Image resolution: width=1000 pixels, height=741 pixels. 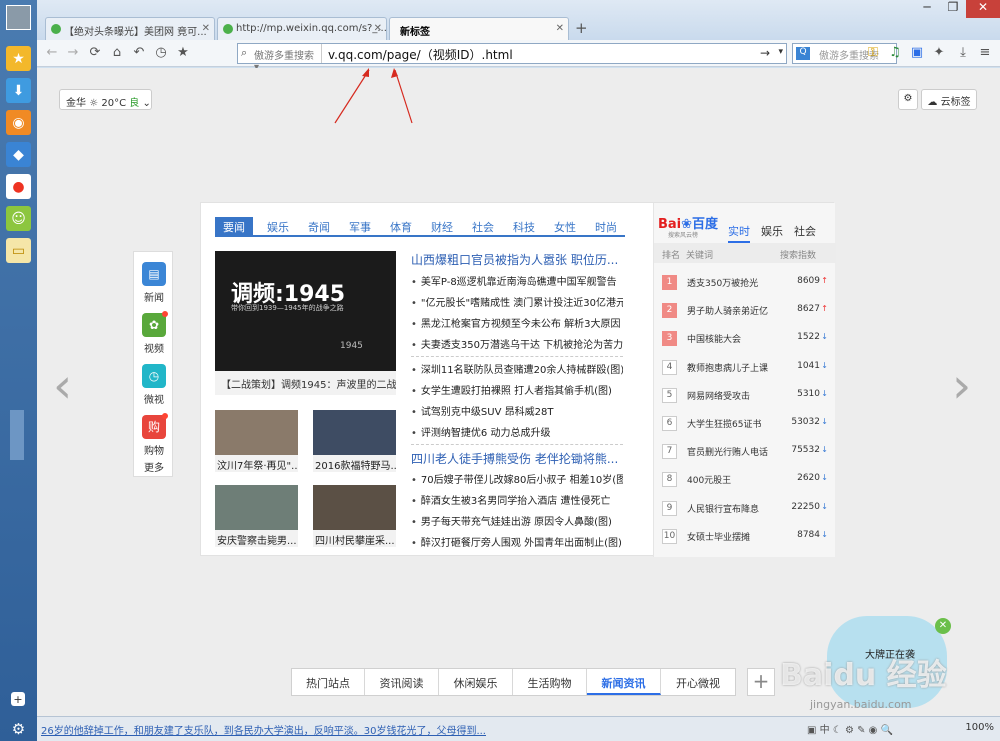 I want to click on bottom-tab: 开心微视, so click(x=698, y=682).